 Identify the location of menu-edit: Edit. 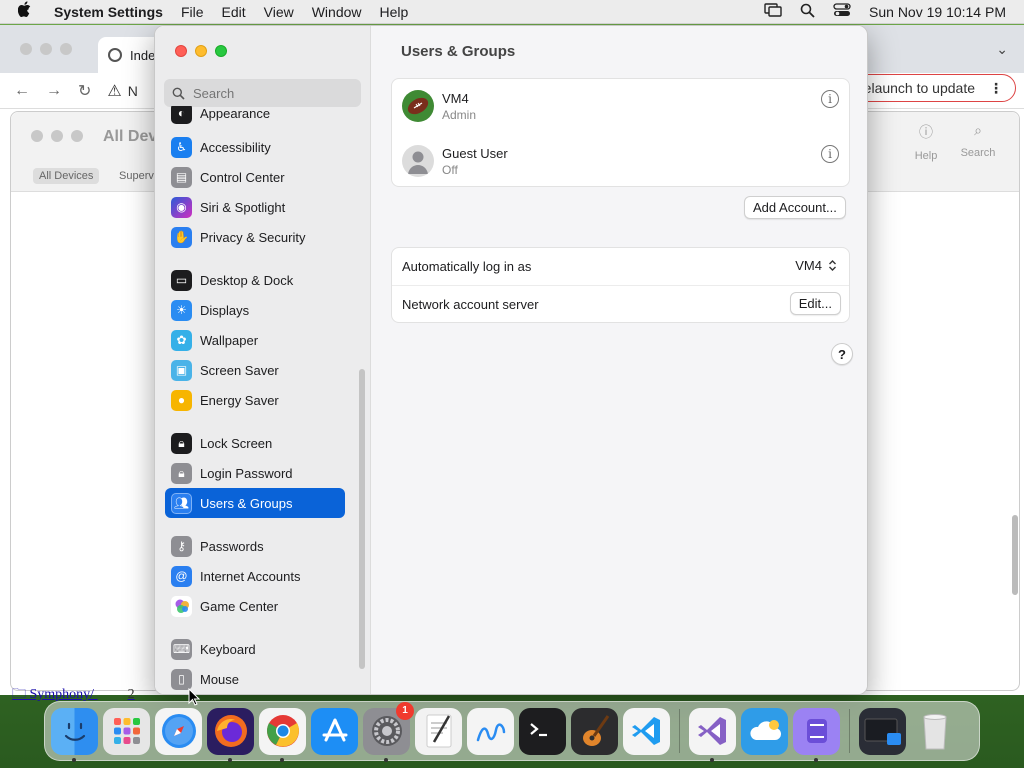
(234, 12).